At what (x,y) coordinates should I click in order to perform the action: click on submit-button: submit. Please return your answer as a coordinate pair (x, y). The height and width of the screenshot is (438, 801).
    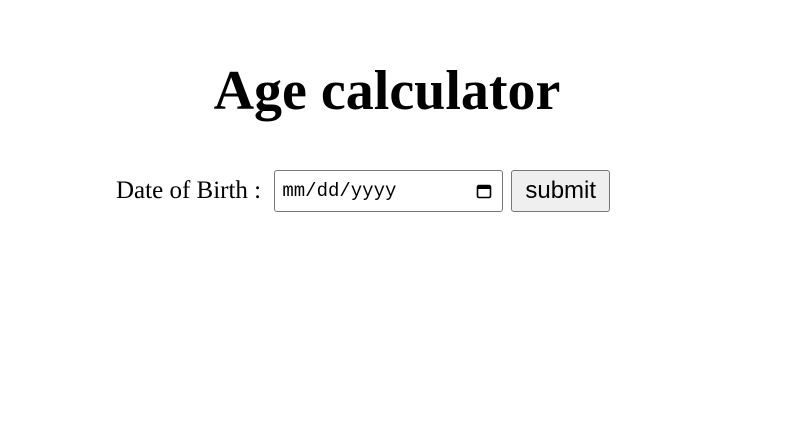
    Looking at the image, I should click on (561, 191).